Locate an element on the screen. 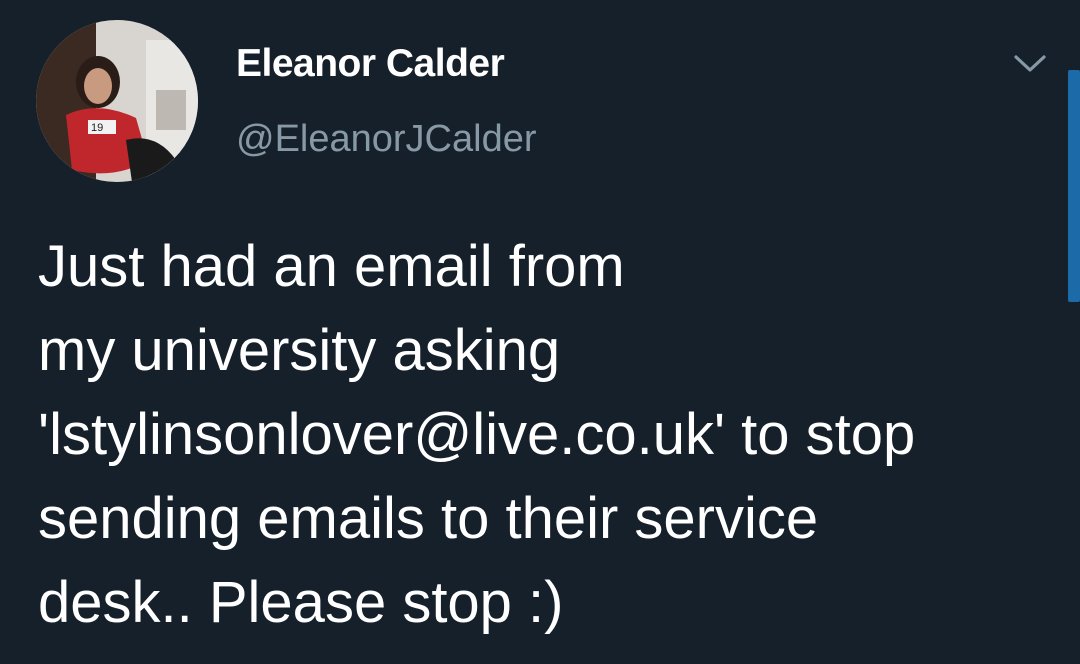 The image size is (1080, 664). avatar: 19 is located at coordinates (117, 101).